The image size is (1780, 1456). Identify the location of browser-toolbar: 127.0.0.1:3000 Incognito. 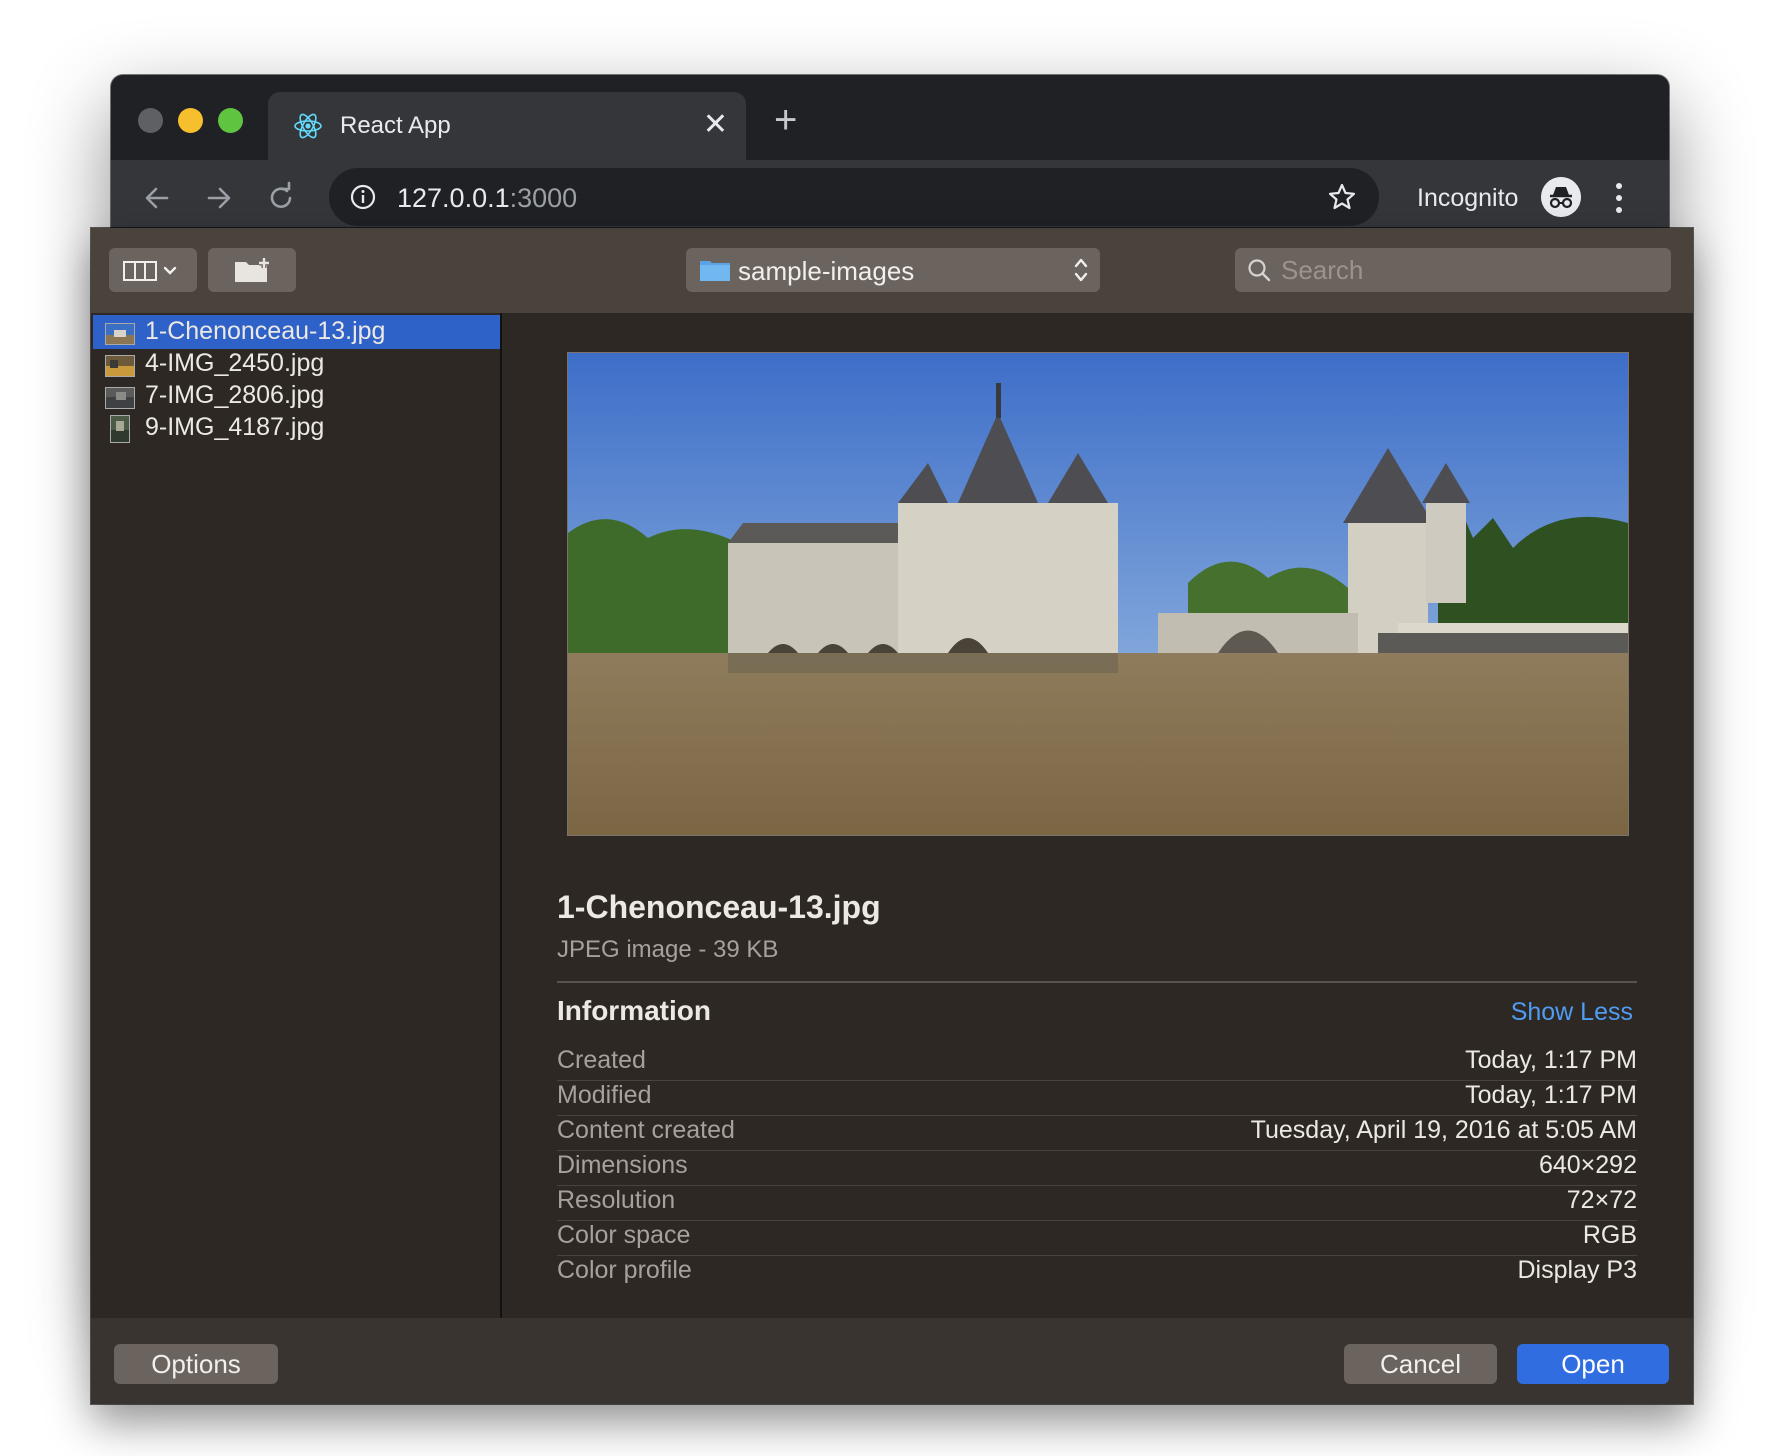
(890, 197).